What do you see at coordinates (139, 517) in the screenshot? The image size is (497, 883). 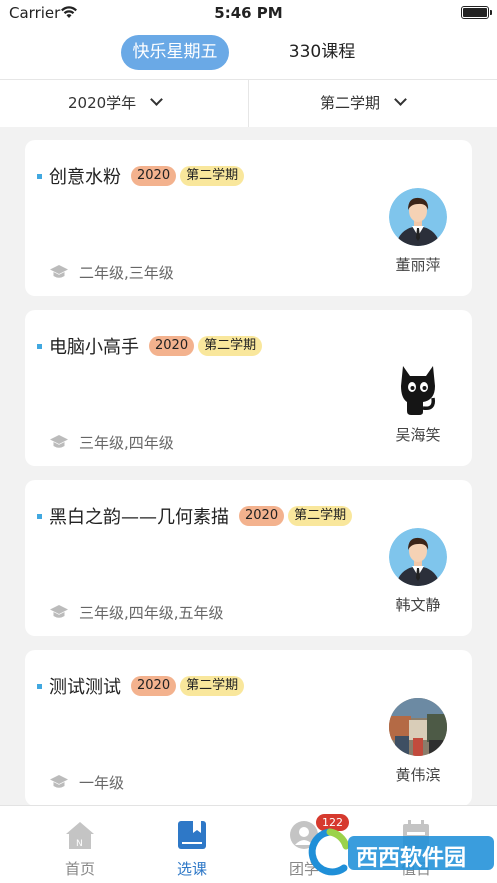 I see `course-title: 黑白之韵——几何素描` at bounding box center [139, 517].